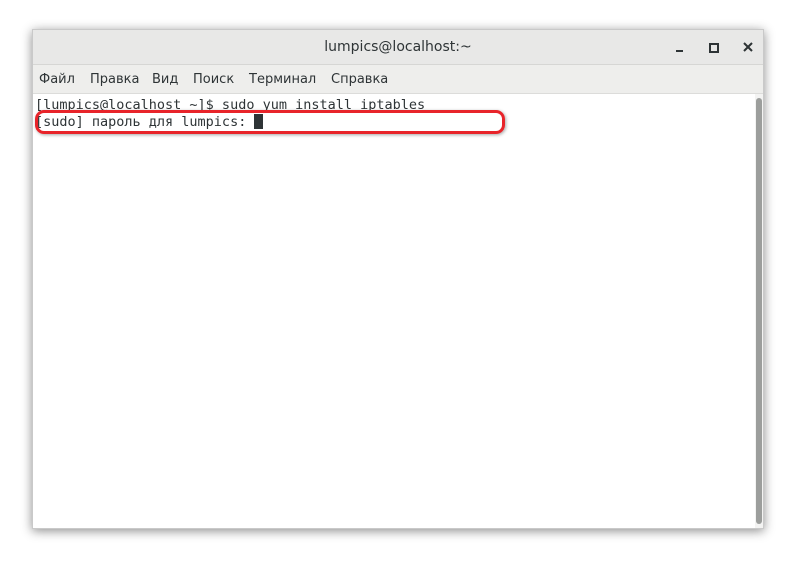  I want to click on menubar: Файл Правка Вид Поиск Терминал Справка, so click(398, 79).